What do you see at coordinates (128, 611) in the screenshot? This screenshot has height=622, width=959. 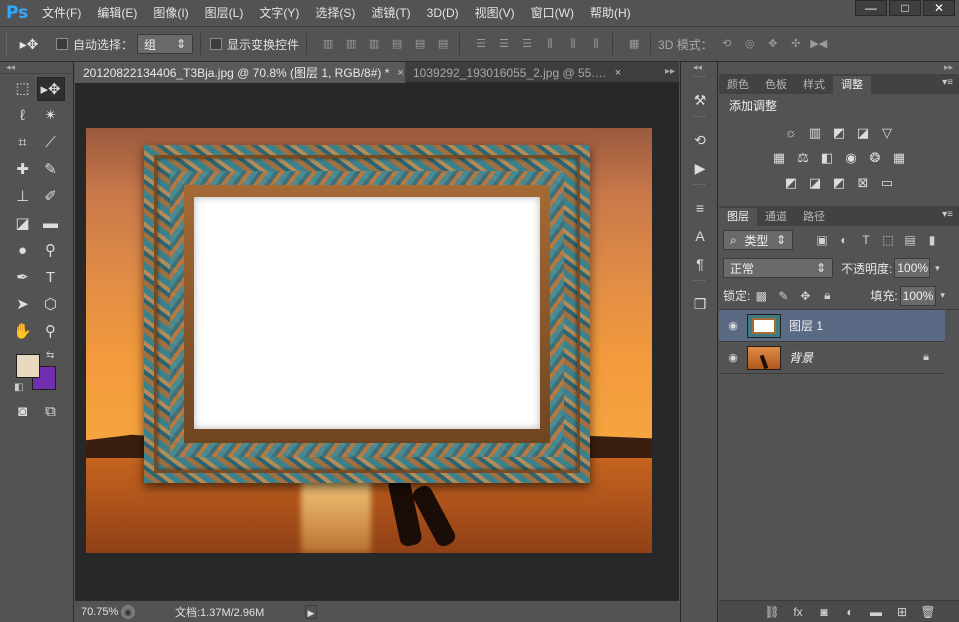 I see `status-info-icon: ◉` at bounding box center [128, 611].